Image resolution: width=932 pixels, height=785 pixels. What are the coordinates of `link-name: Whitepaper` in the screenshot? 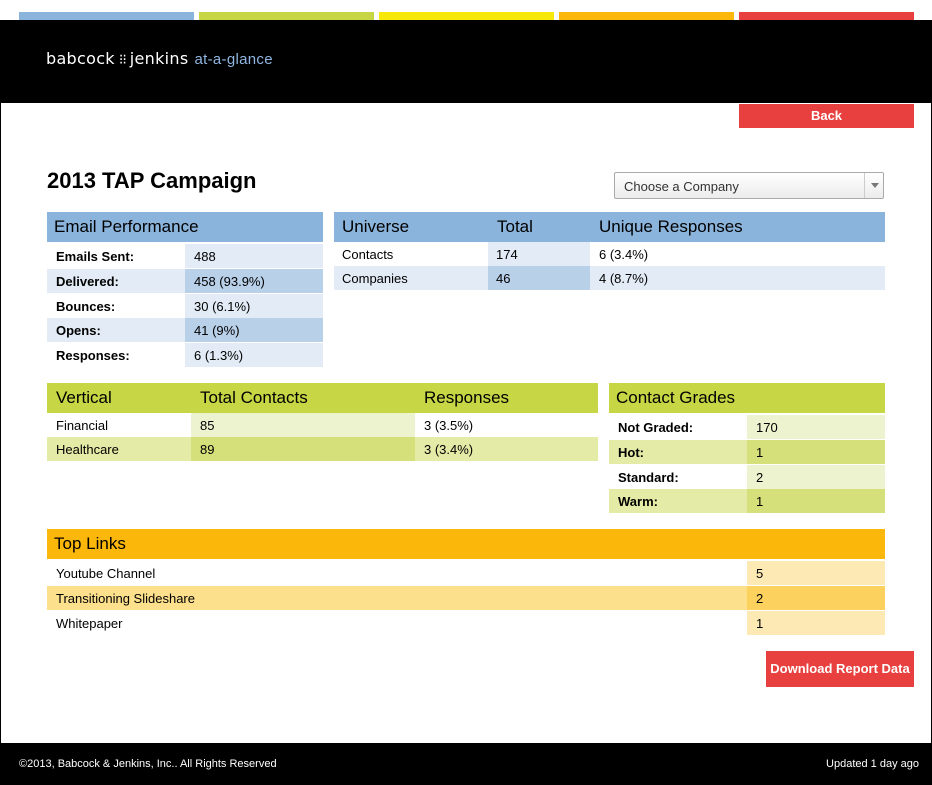 It's located at (397, 623).